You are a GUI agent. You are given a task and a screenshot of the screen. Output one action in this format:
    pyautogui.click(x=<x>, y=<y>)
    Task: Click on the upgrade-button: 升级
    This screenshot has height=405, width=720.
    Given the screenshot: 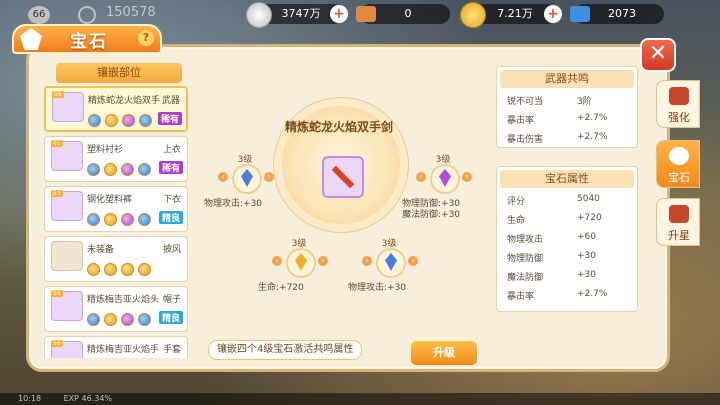 What is the action you would take?
    pyautogui.click(x=444, y=353)
    